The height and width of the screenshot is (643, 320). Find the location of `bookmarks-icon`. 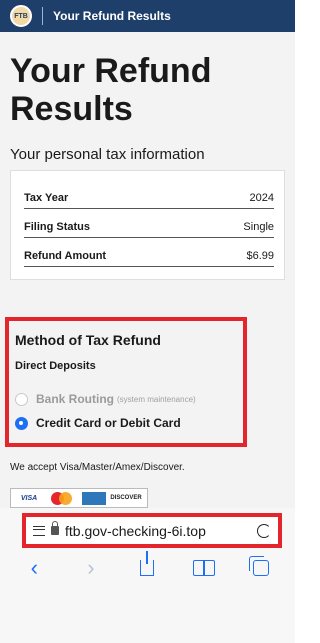

bookmarks-icon is located at coordinates (204, 568).